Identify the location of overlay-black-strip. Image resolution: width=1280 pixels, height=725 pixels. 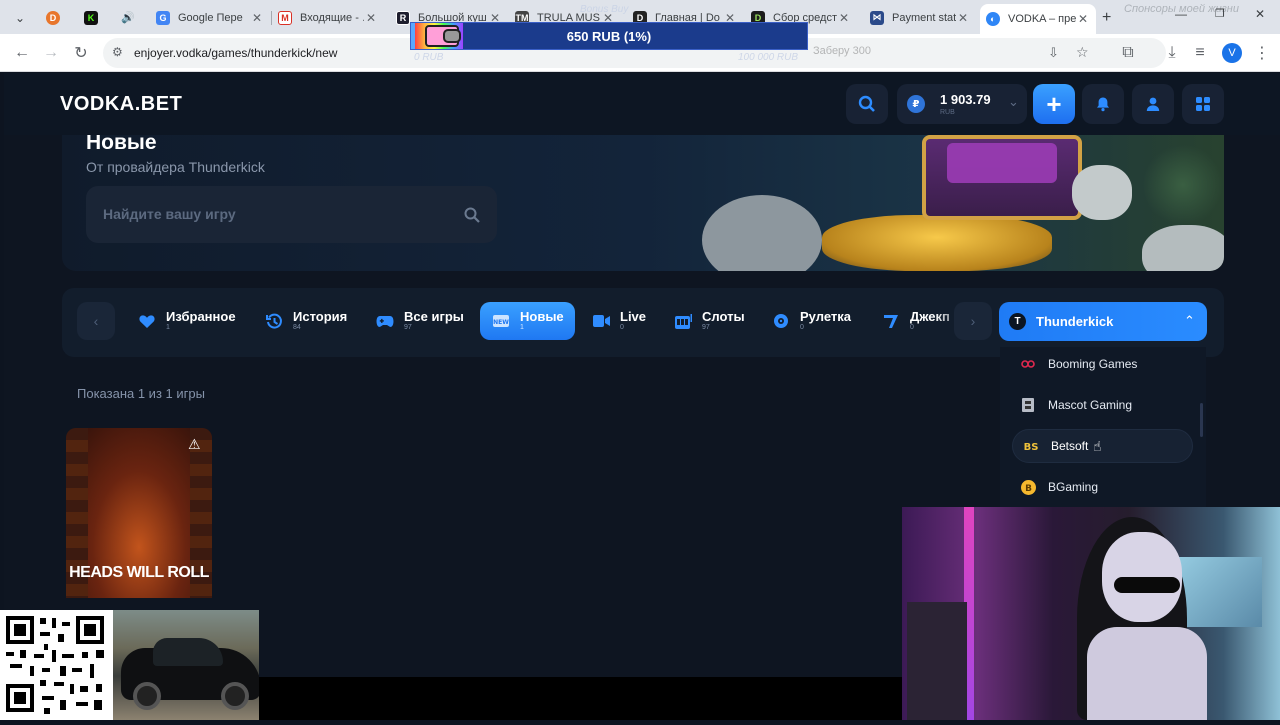
(580, 698).